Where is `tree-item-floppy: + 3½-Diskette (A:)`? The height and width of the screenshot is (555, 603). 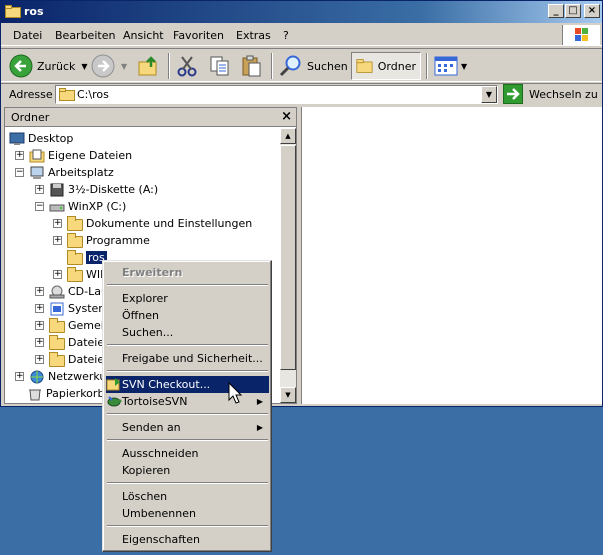
tree-item-floppy: + 3½-Diskette (A:) is located at coordinates (96, 189).